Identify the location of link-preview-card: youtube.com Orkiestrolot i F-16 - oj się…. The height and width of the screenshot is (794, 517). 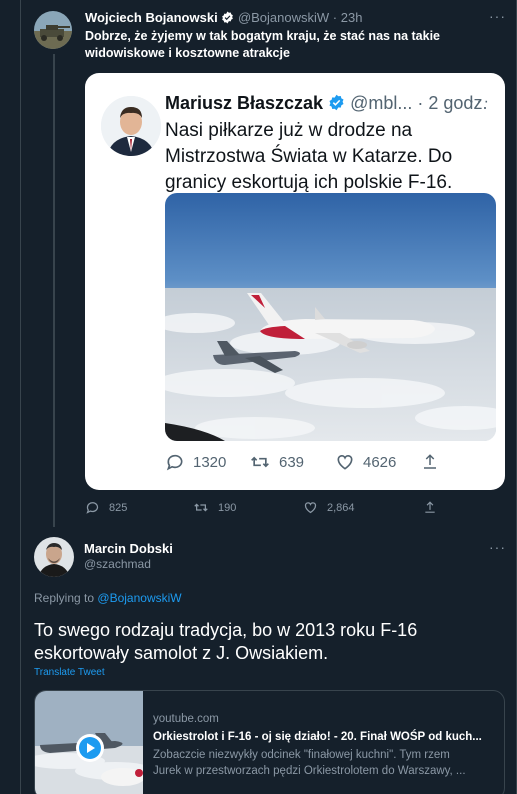
(269, 742).